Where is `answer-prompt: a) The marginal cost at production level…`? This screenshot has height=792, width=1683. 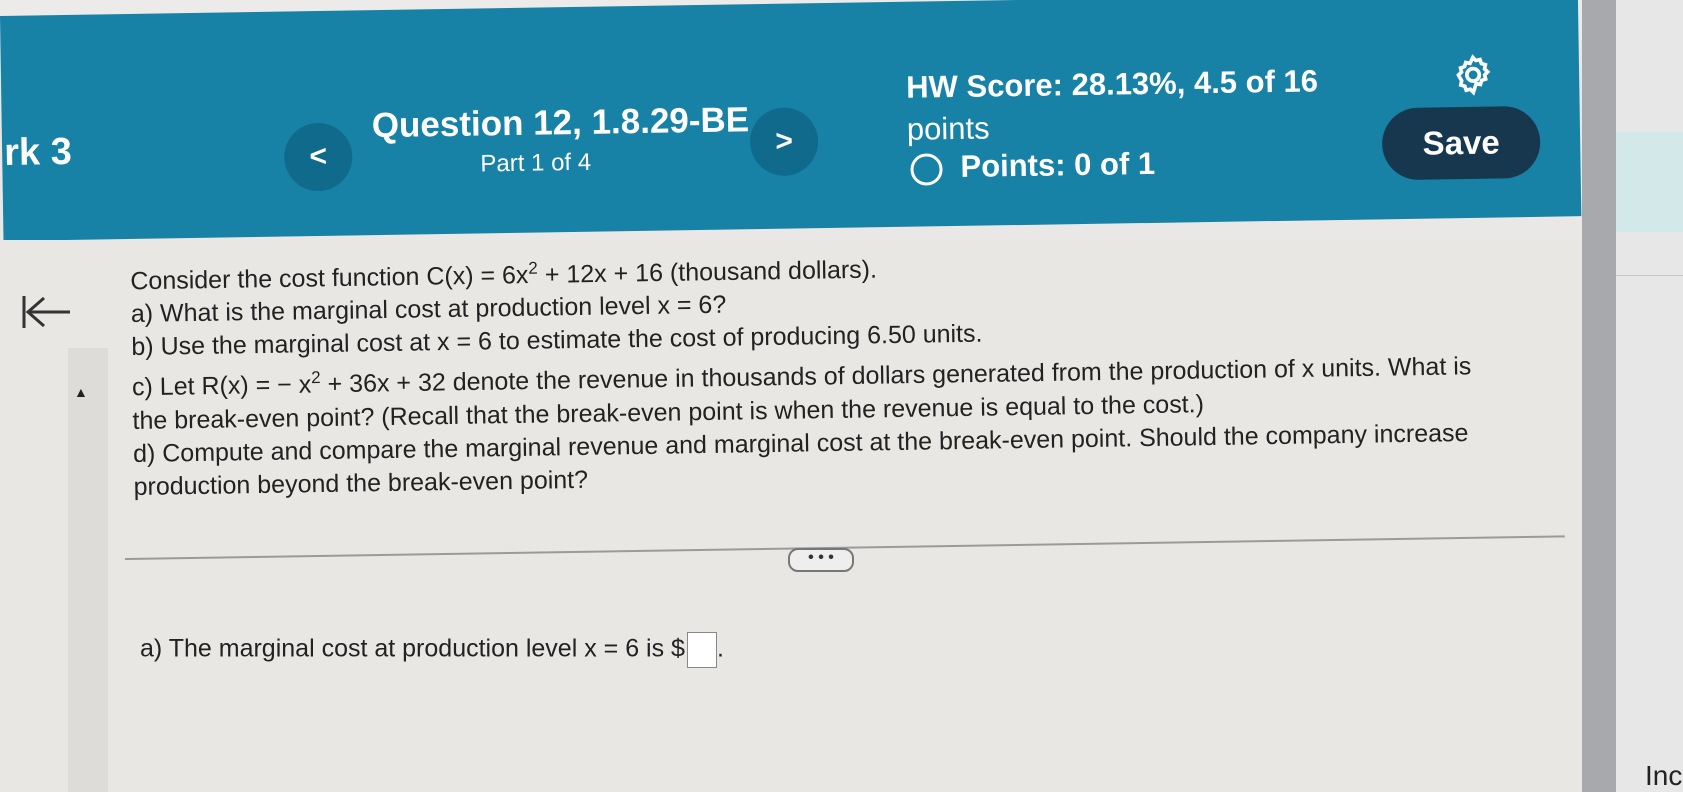
answer-prompt: a) The marginal cost at production level… is located at coordinates (412, 648).